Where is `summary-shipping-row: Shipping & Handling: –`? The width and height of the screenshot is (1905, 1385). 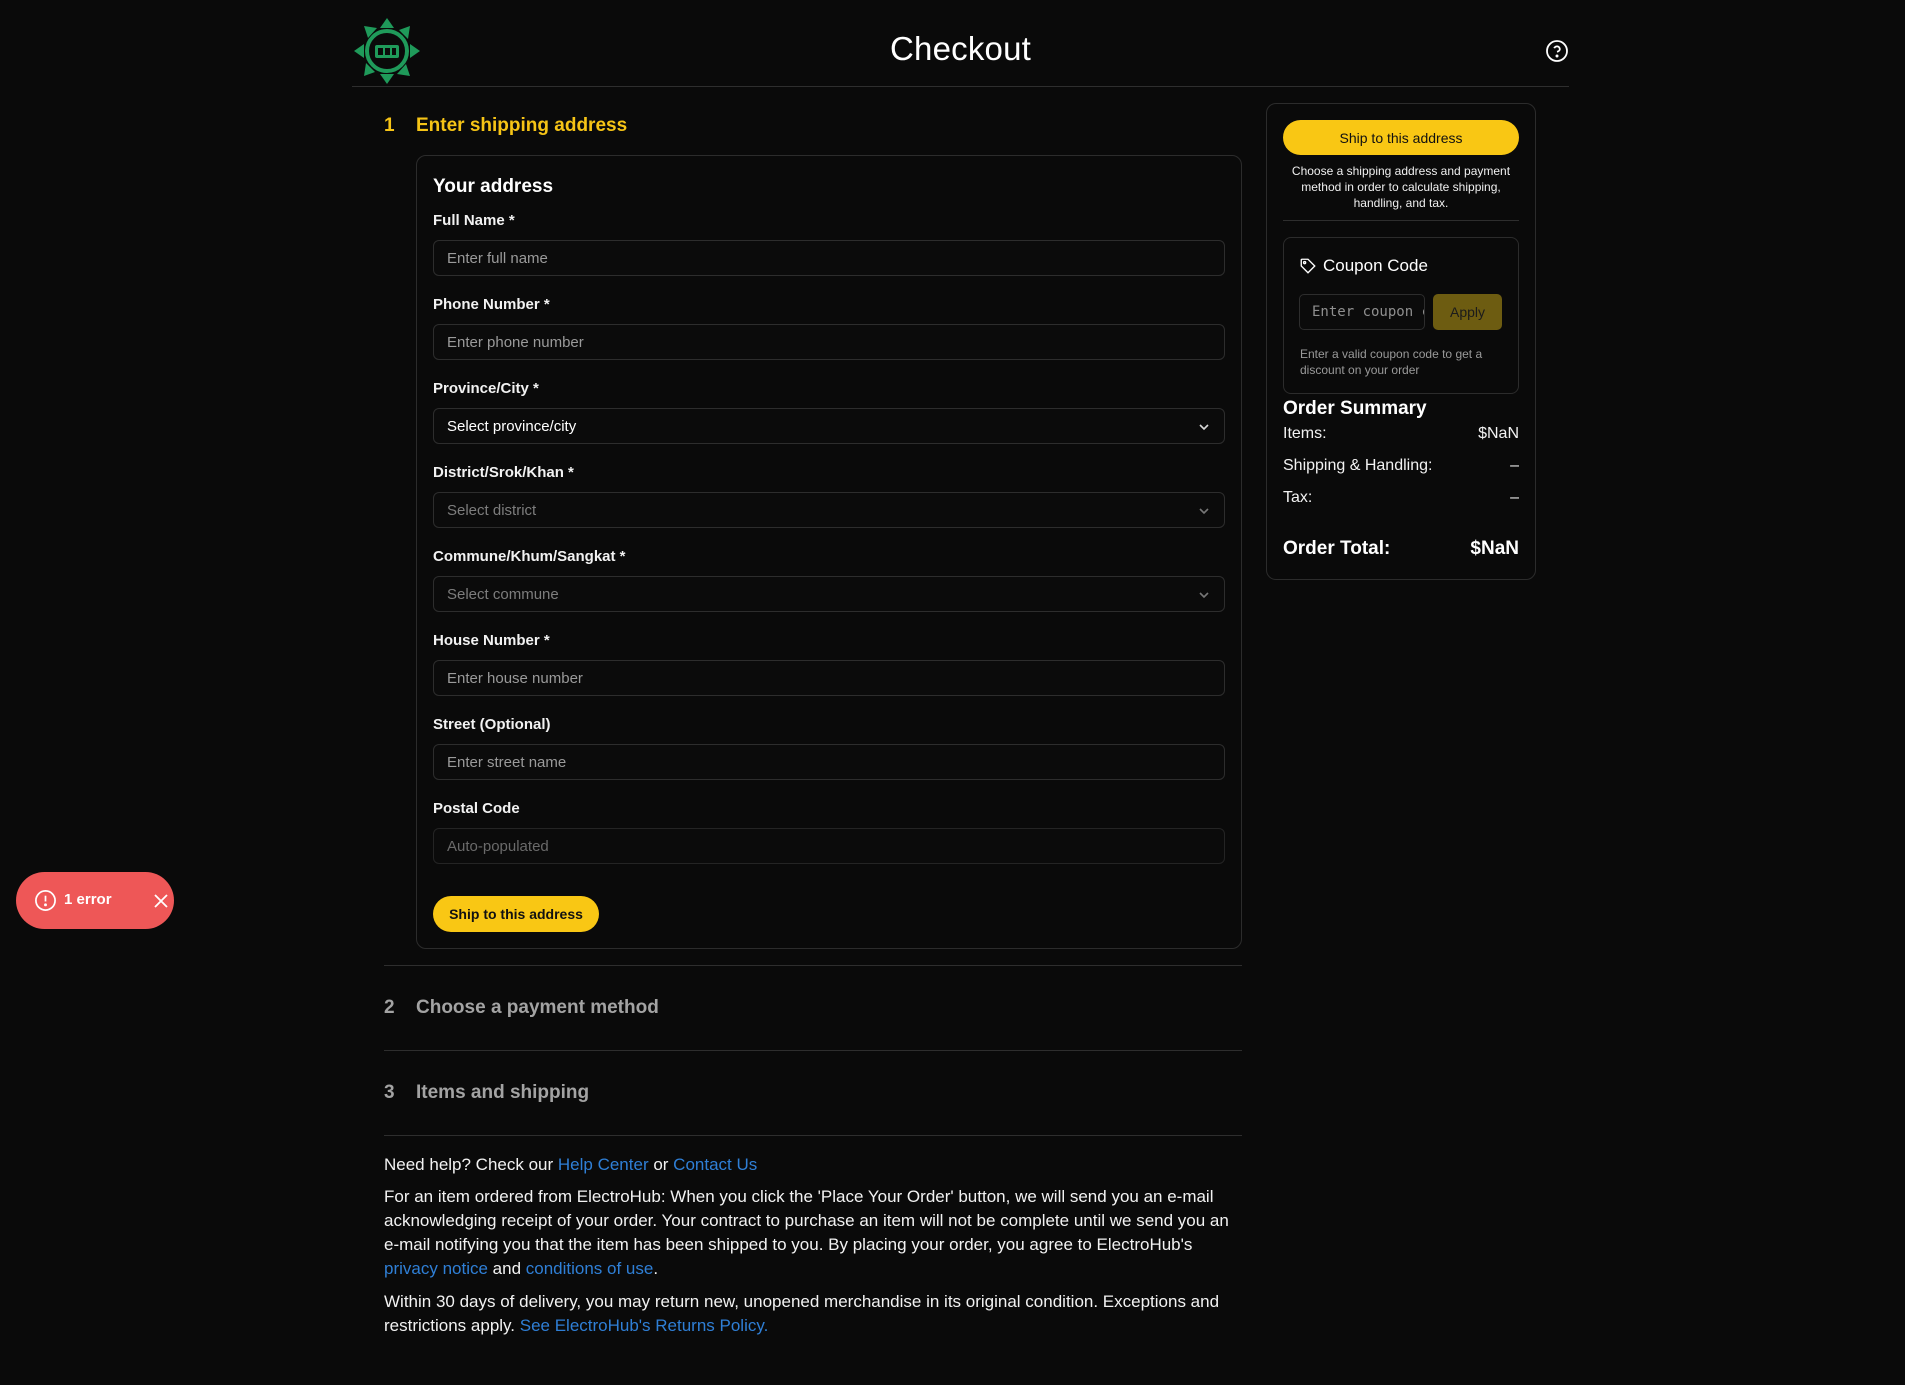
summary-shipping-row: Shipping & Handling: – is located at coordinates (1401, 466).